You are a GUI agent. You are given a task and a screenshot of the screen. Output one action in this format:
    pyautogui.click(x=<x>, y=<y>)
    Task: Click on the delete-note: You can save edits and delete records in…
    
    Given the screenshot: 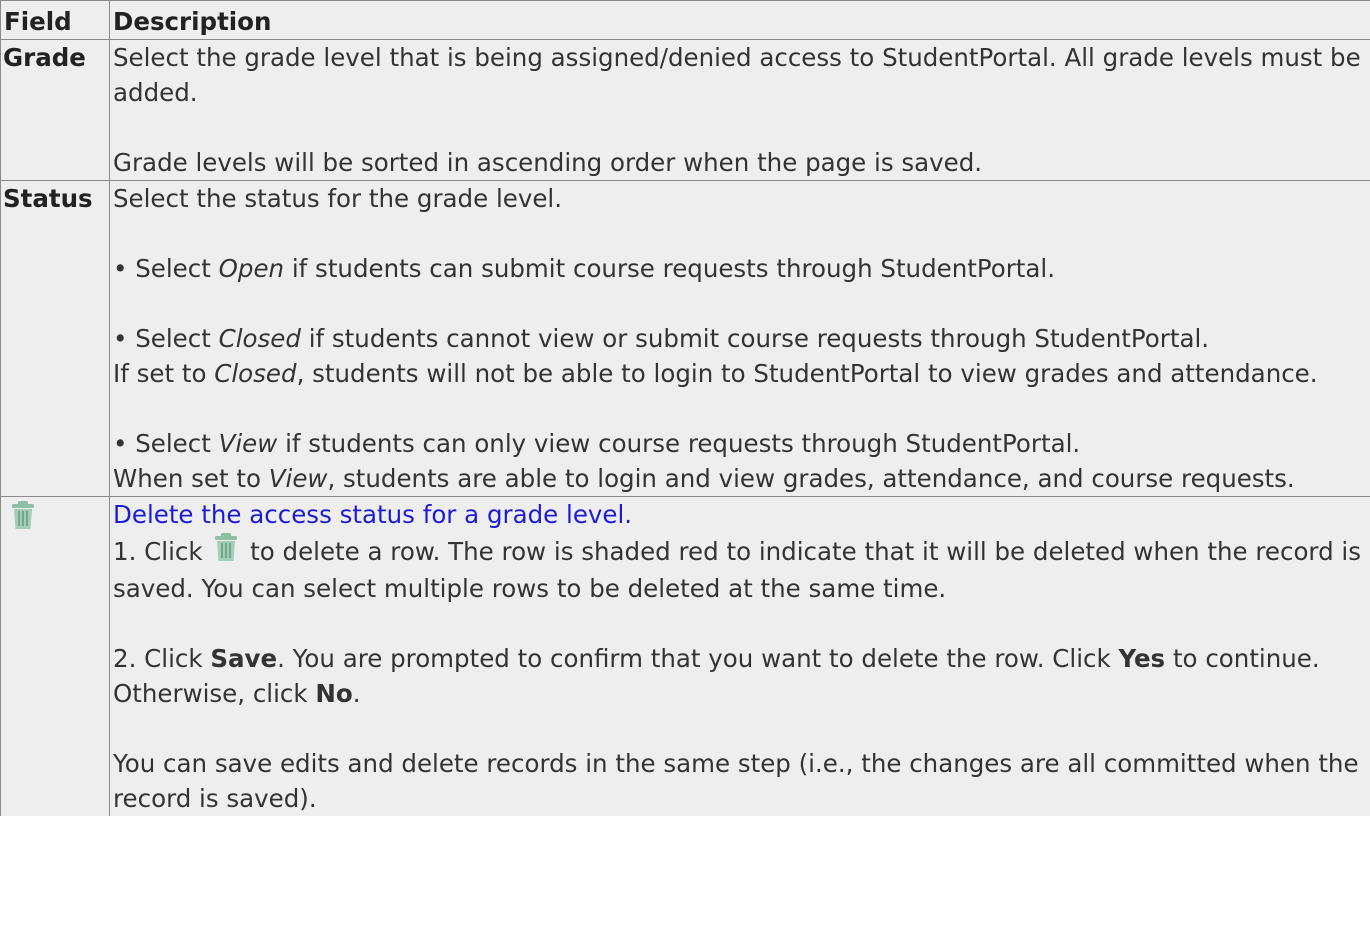 What is the action you would take?
    pyautogui.click(x=736, y=781)
    